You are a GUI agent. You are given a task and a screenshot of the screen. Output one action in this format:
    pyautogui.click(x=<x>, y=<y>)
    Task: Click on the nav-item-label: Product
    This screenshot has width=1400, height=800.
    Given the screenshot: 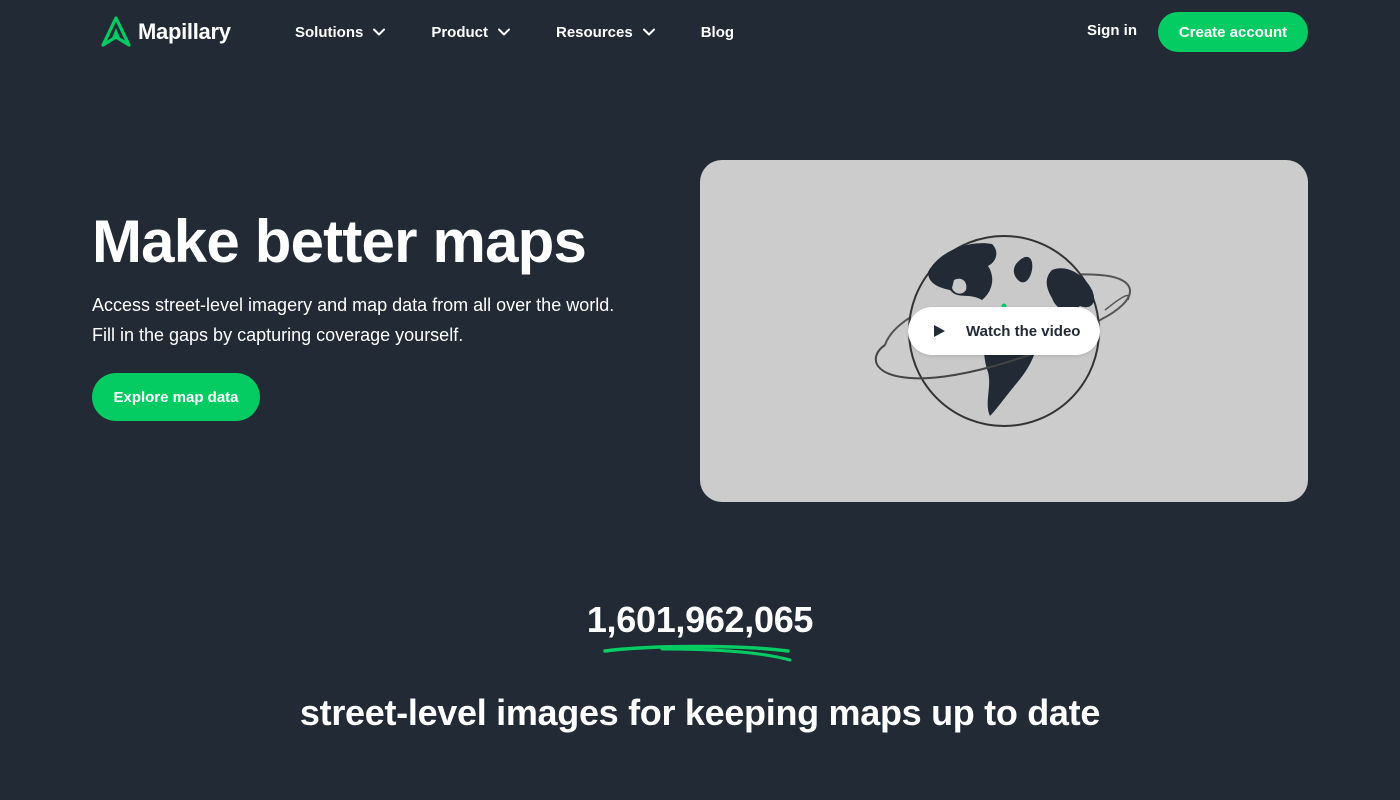 What is the action you would take?
    pyautogui.click(x=459, y=32)
    